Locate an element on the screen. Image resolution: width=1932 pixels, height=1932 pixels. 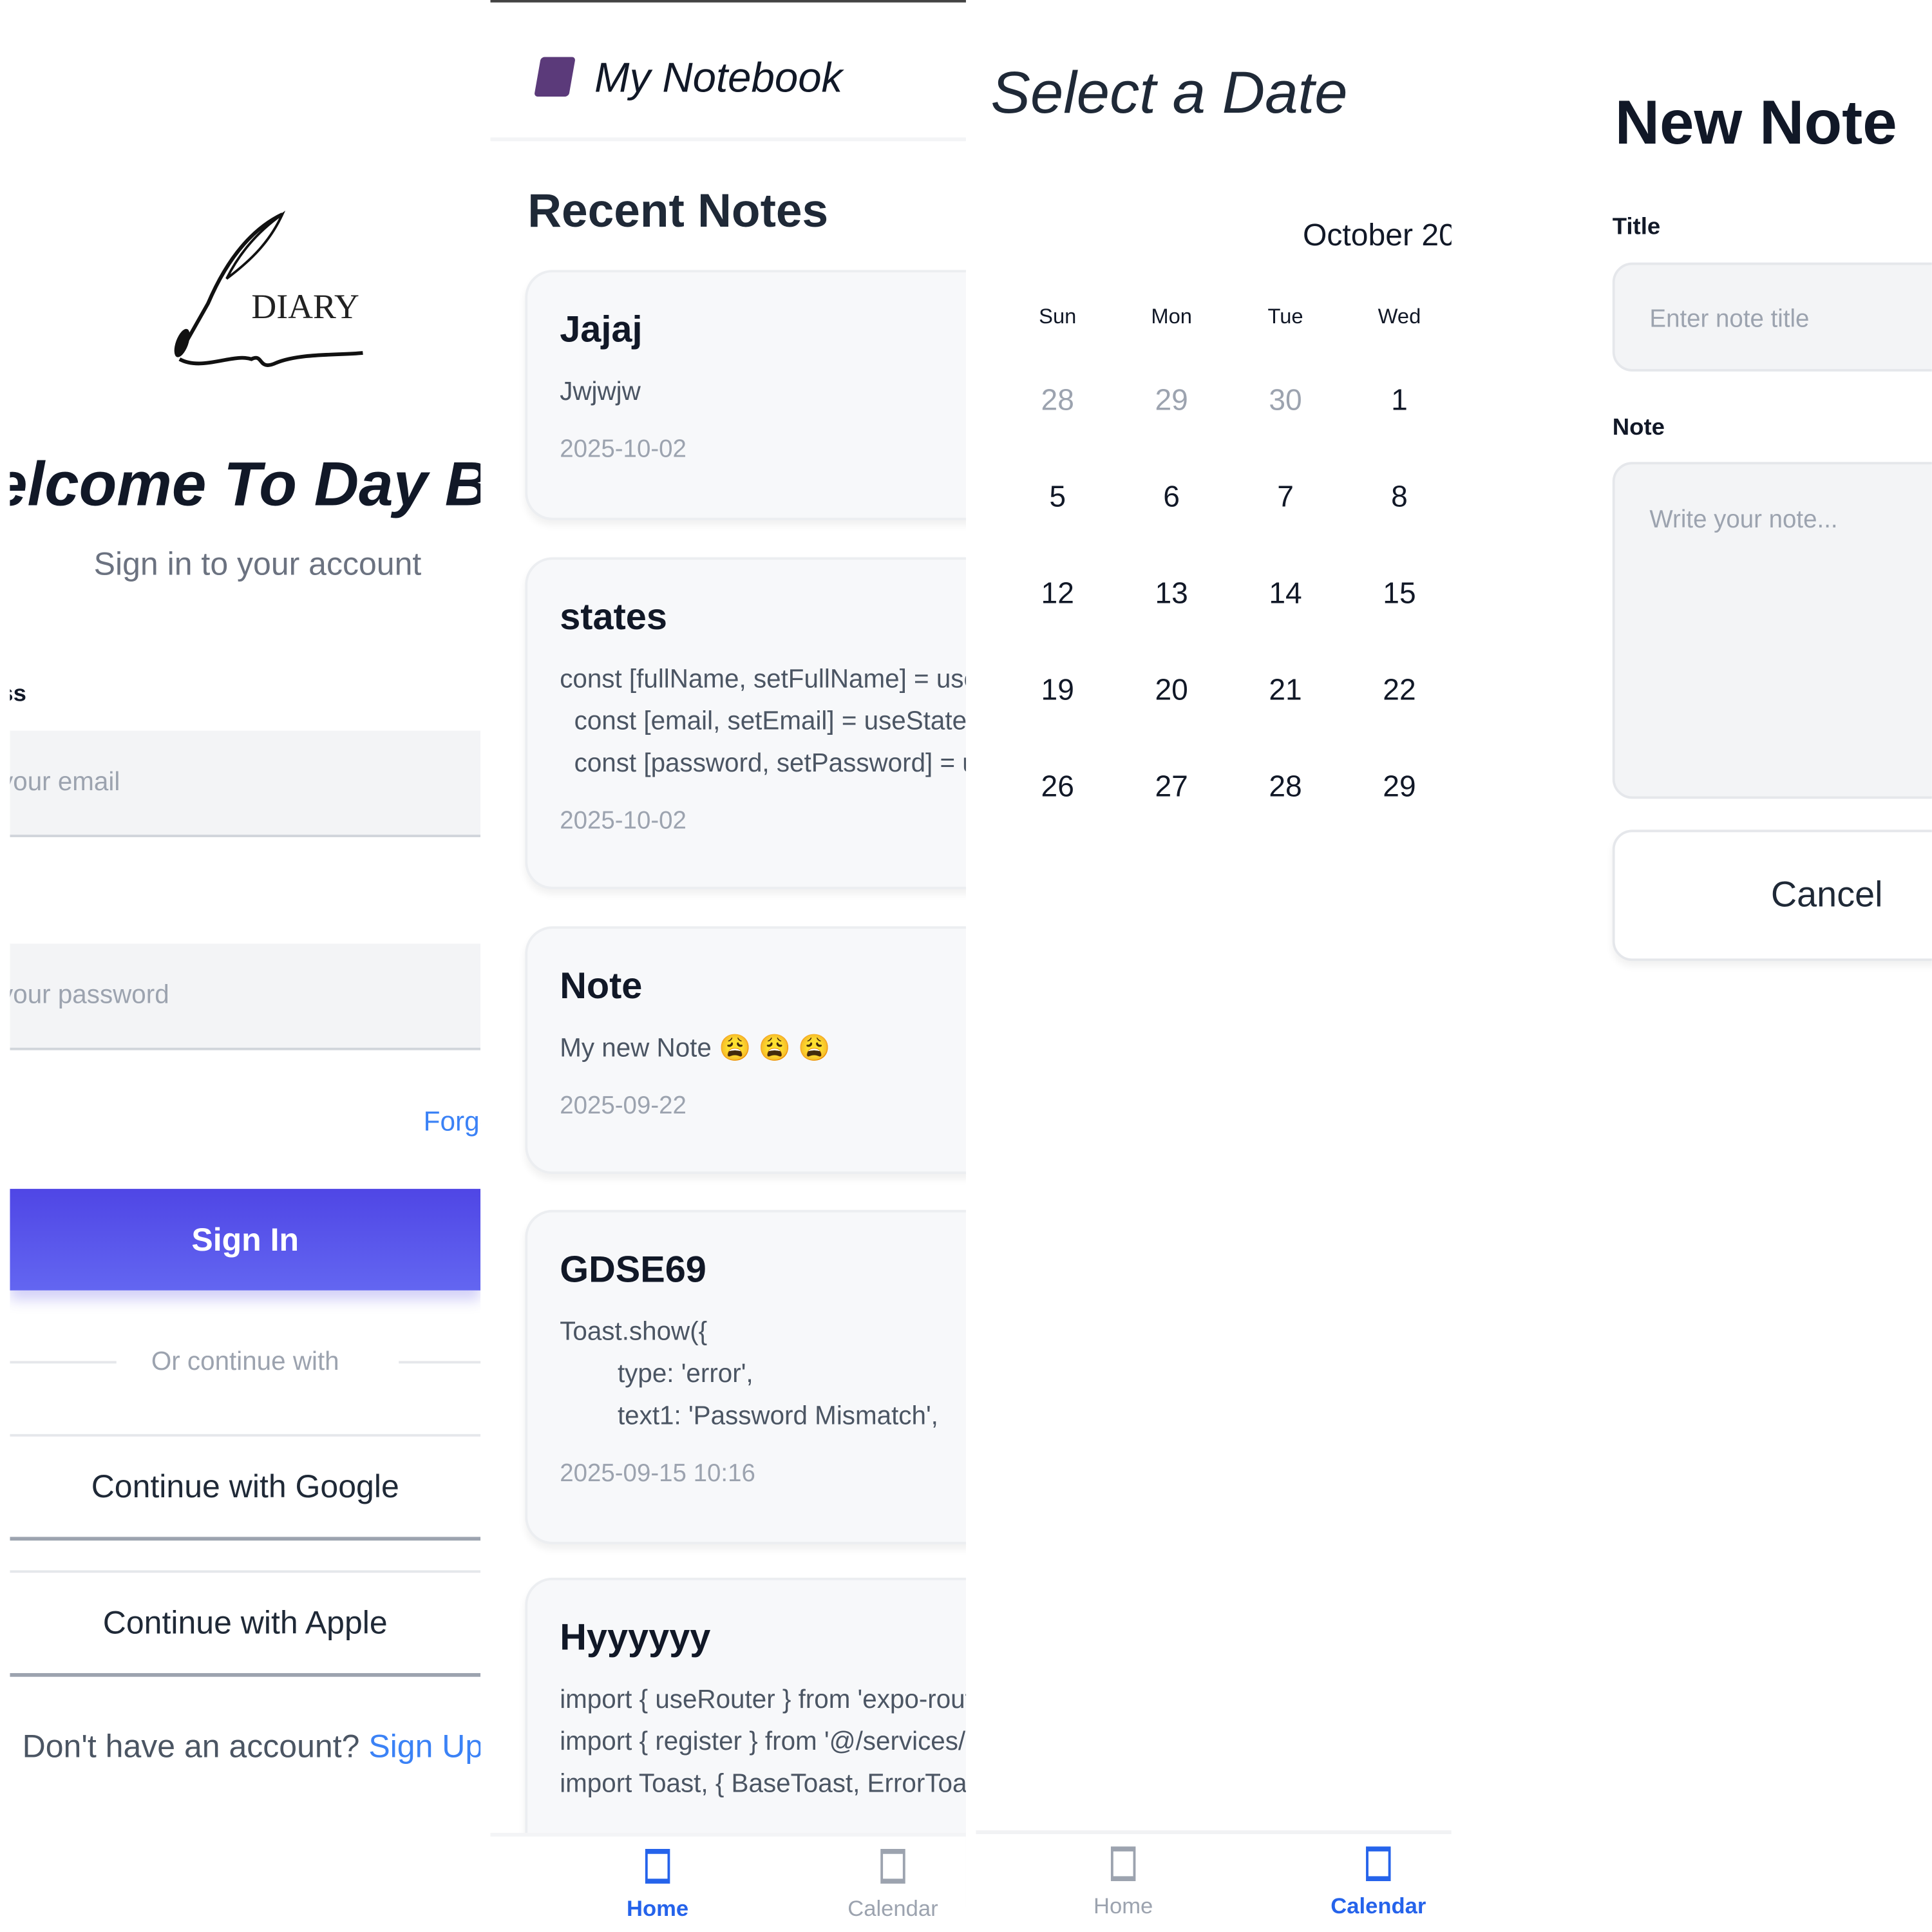
weekday-header: Mon is located at coordinates (1171, 317).